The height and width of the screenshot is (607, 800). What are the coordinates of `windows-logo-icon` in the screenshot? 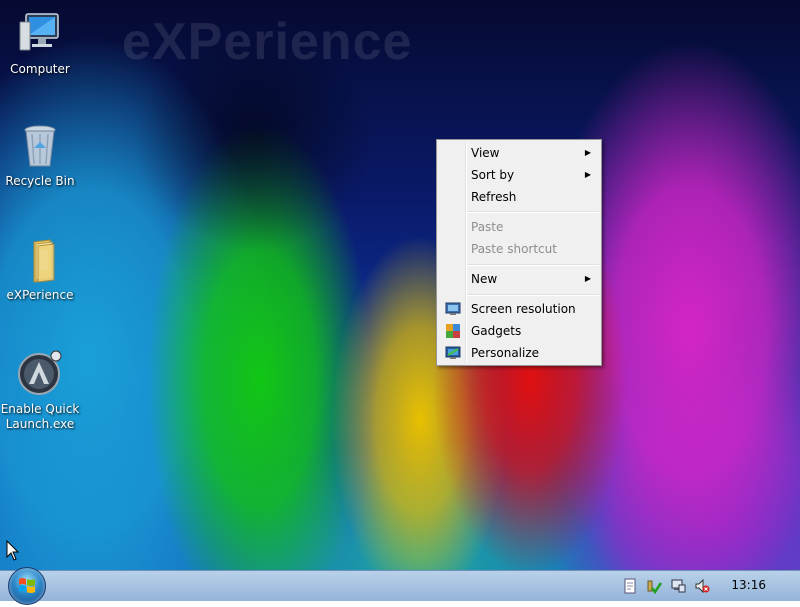 It's located at (27, 585).